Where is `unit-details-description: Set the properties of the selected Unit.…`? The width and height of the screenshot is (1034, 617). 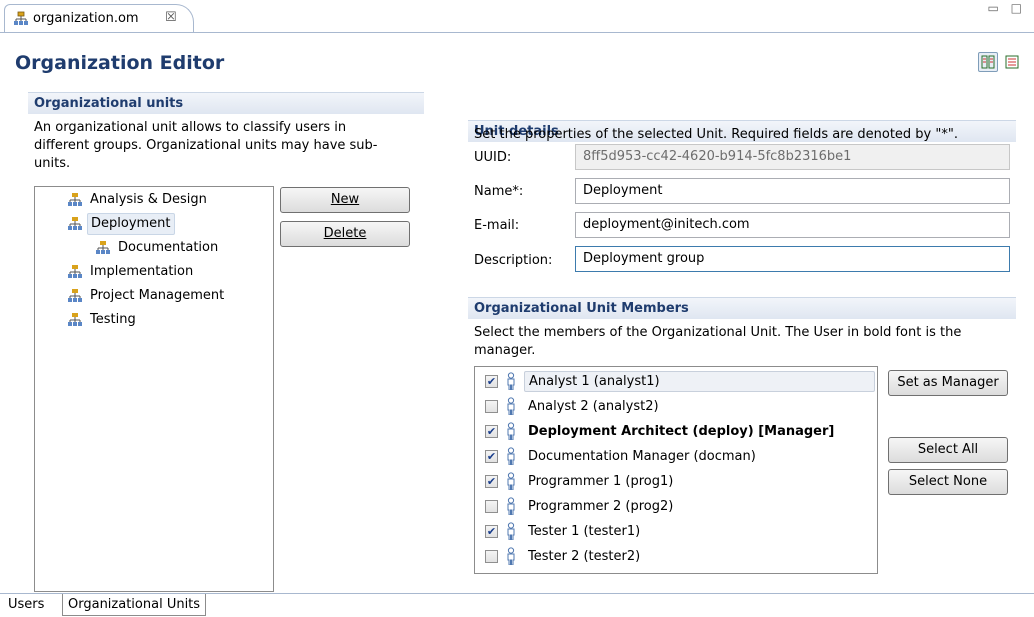
unit-details-description: Set the properties of the selected Unit.… is located at coordinates (716, 134).